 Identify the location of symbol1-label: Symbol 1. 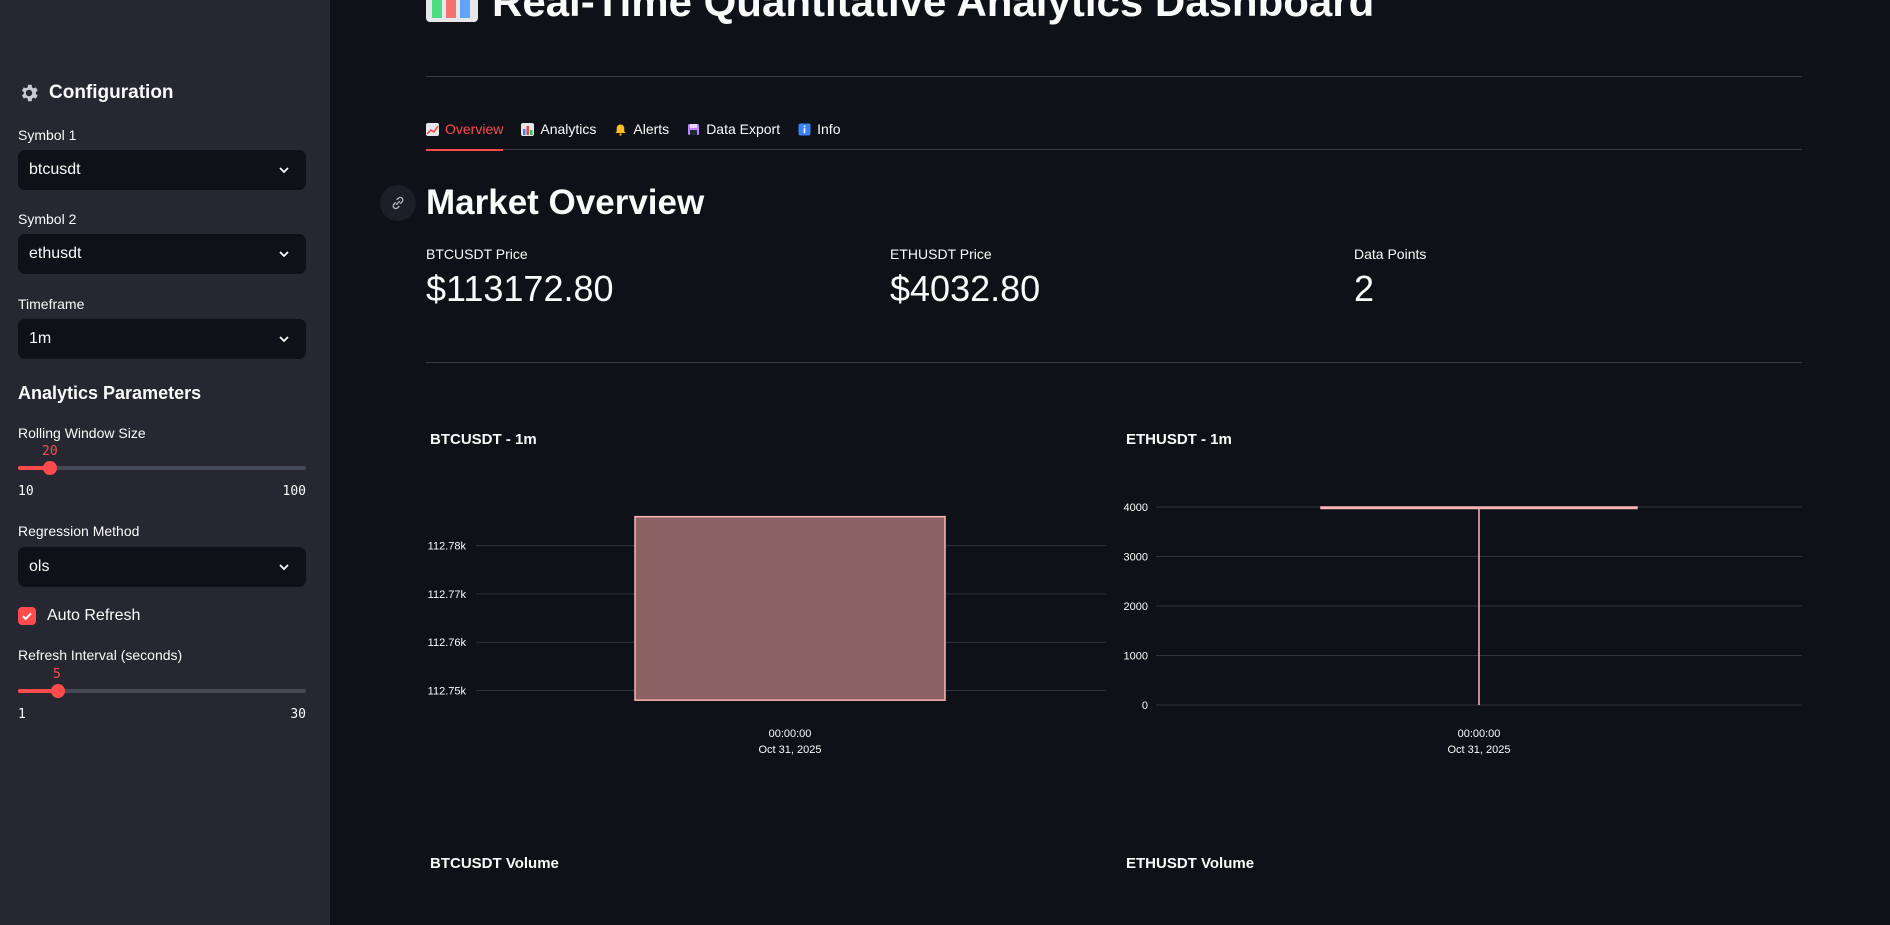
(47, 135).